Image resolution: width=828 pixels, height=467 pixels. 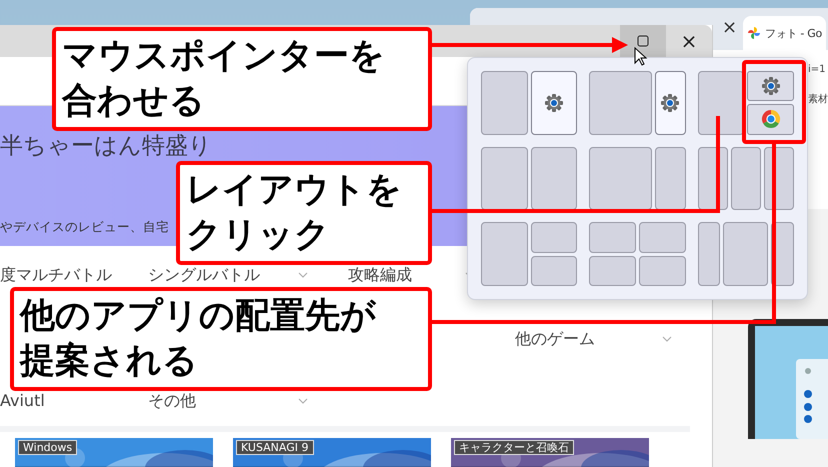 I want to click on chrome-icon, so click(x=770, y=119).